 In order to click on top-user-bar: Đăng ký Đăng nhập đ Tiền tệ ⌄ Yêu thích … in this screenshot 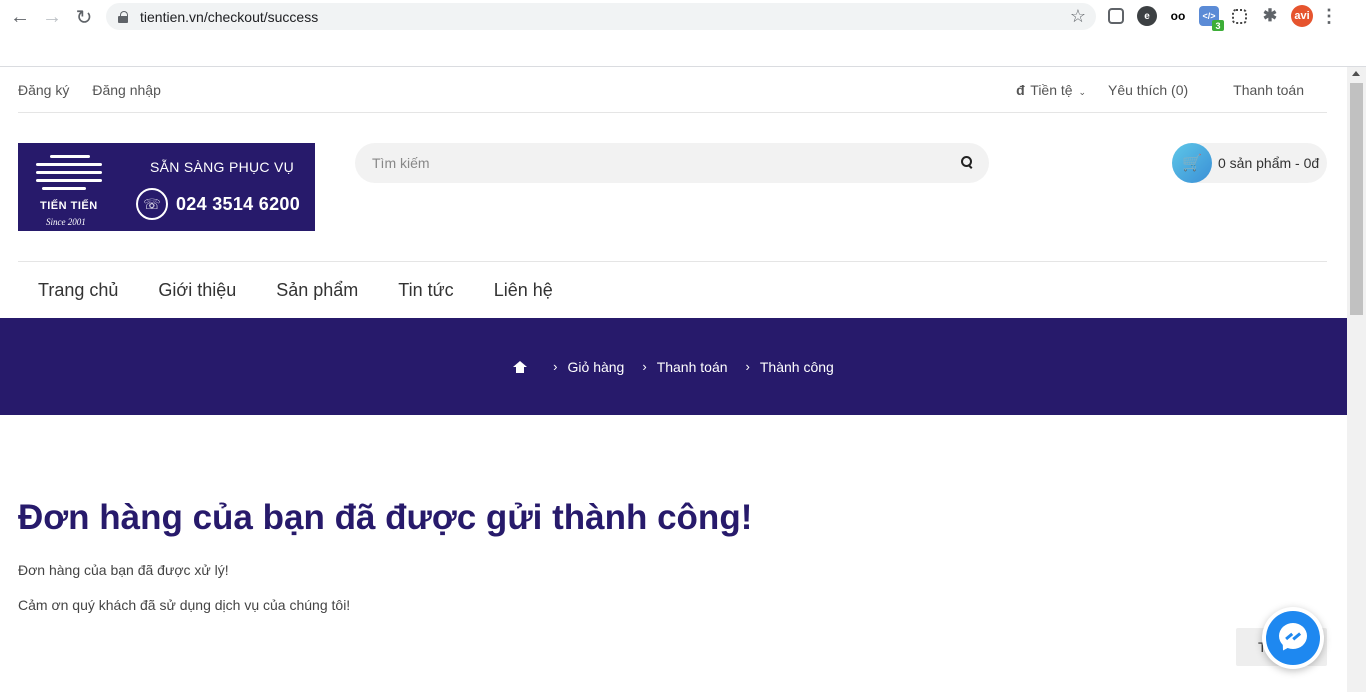, I will do `click(672, 90)`.